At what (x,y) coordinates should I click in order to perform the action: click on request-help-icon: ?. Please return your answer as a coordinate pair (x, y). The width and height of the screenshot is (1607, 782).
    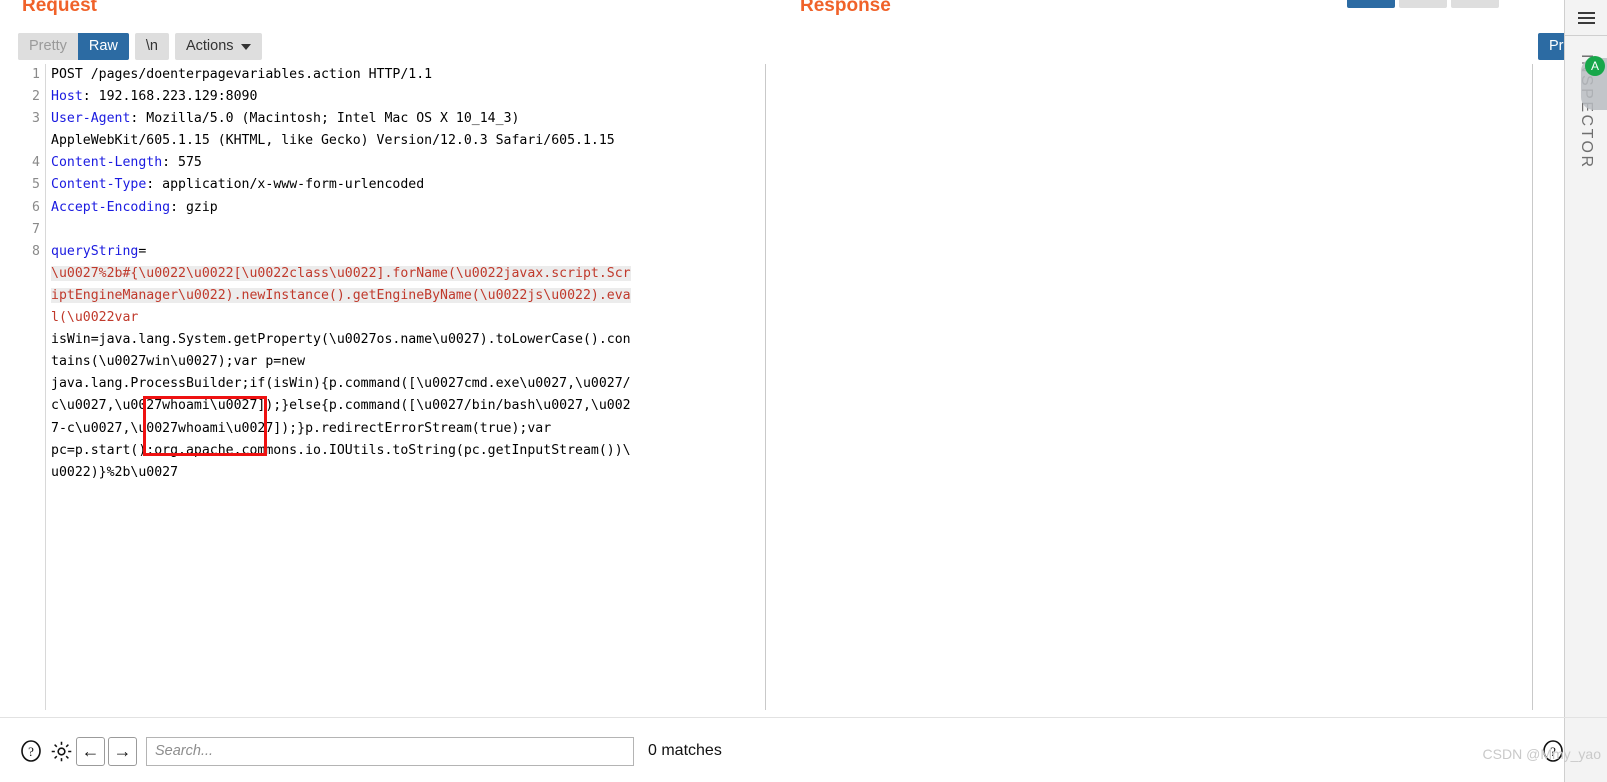
    Looking at the image, I should click on (31, 751).